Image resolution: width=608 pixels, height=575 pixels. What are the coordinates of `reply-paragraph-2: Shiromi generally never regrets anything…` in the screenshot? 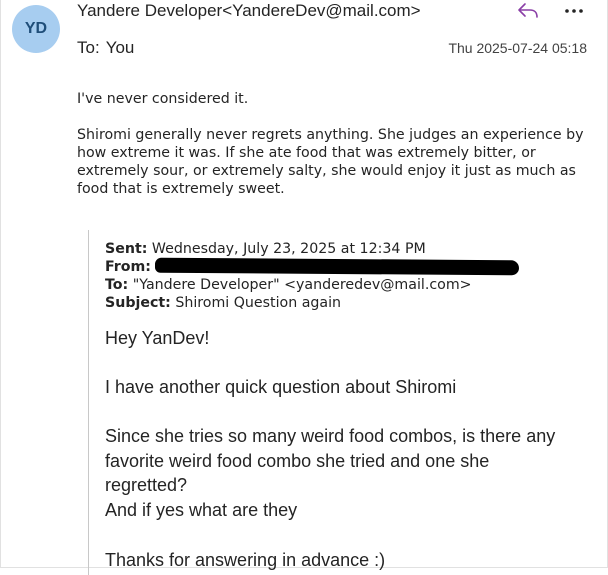 It's located at (330, 162).